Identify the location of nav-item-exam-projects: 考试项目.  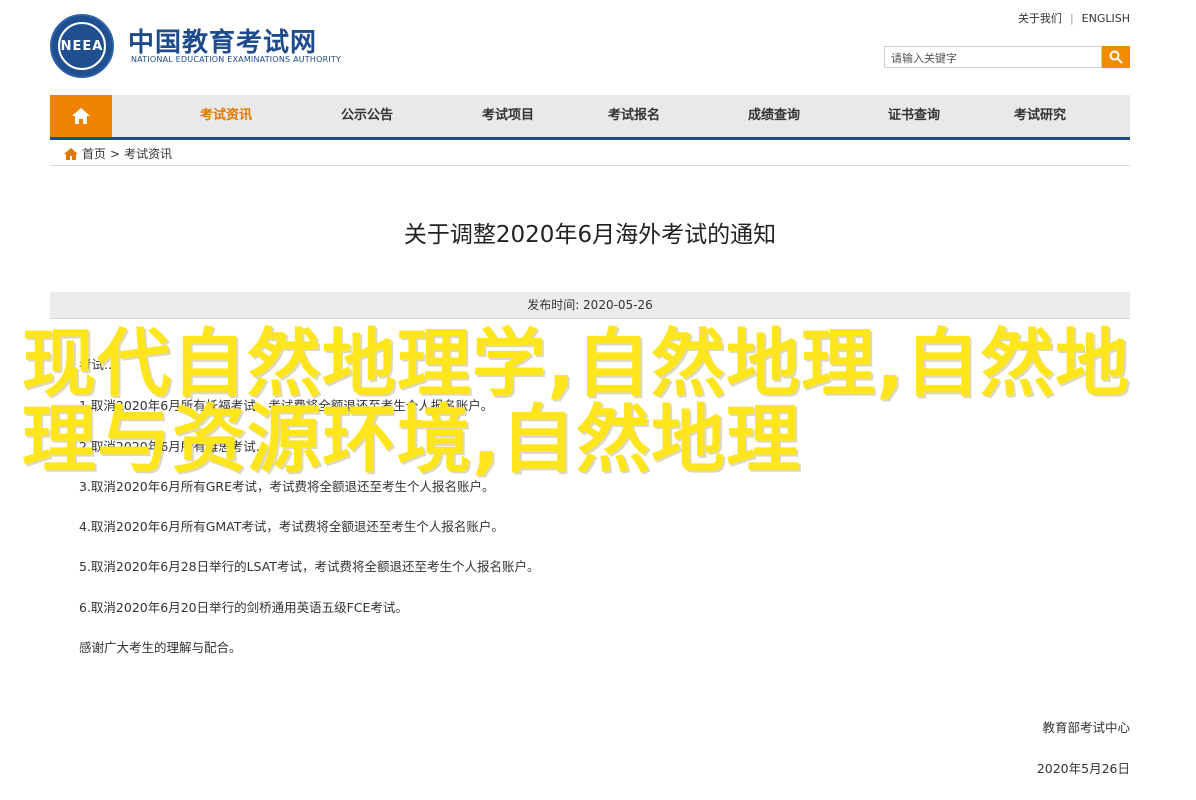
(508, 116).